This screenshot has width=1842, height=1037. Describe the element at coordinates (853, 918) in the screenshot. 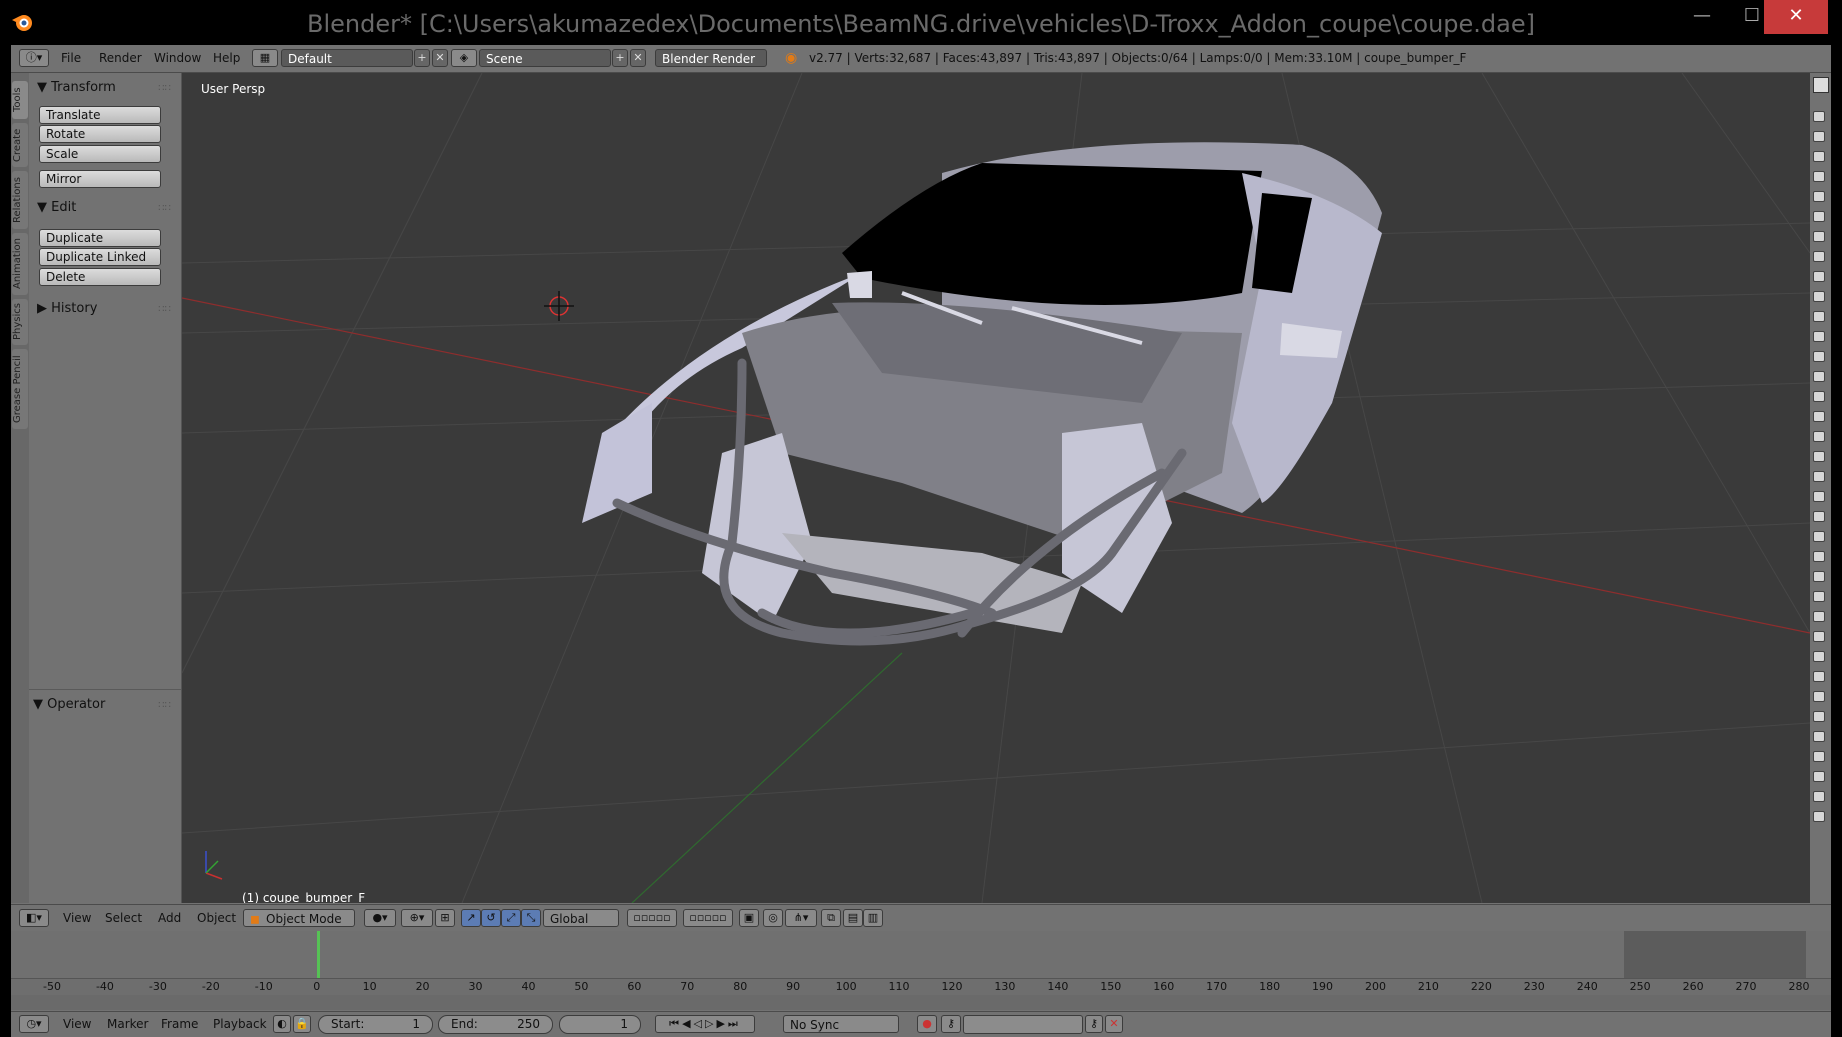

I see `render-preview-icon: ▤` at that location.